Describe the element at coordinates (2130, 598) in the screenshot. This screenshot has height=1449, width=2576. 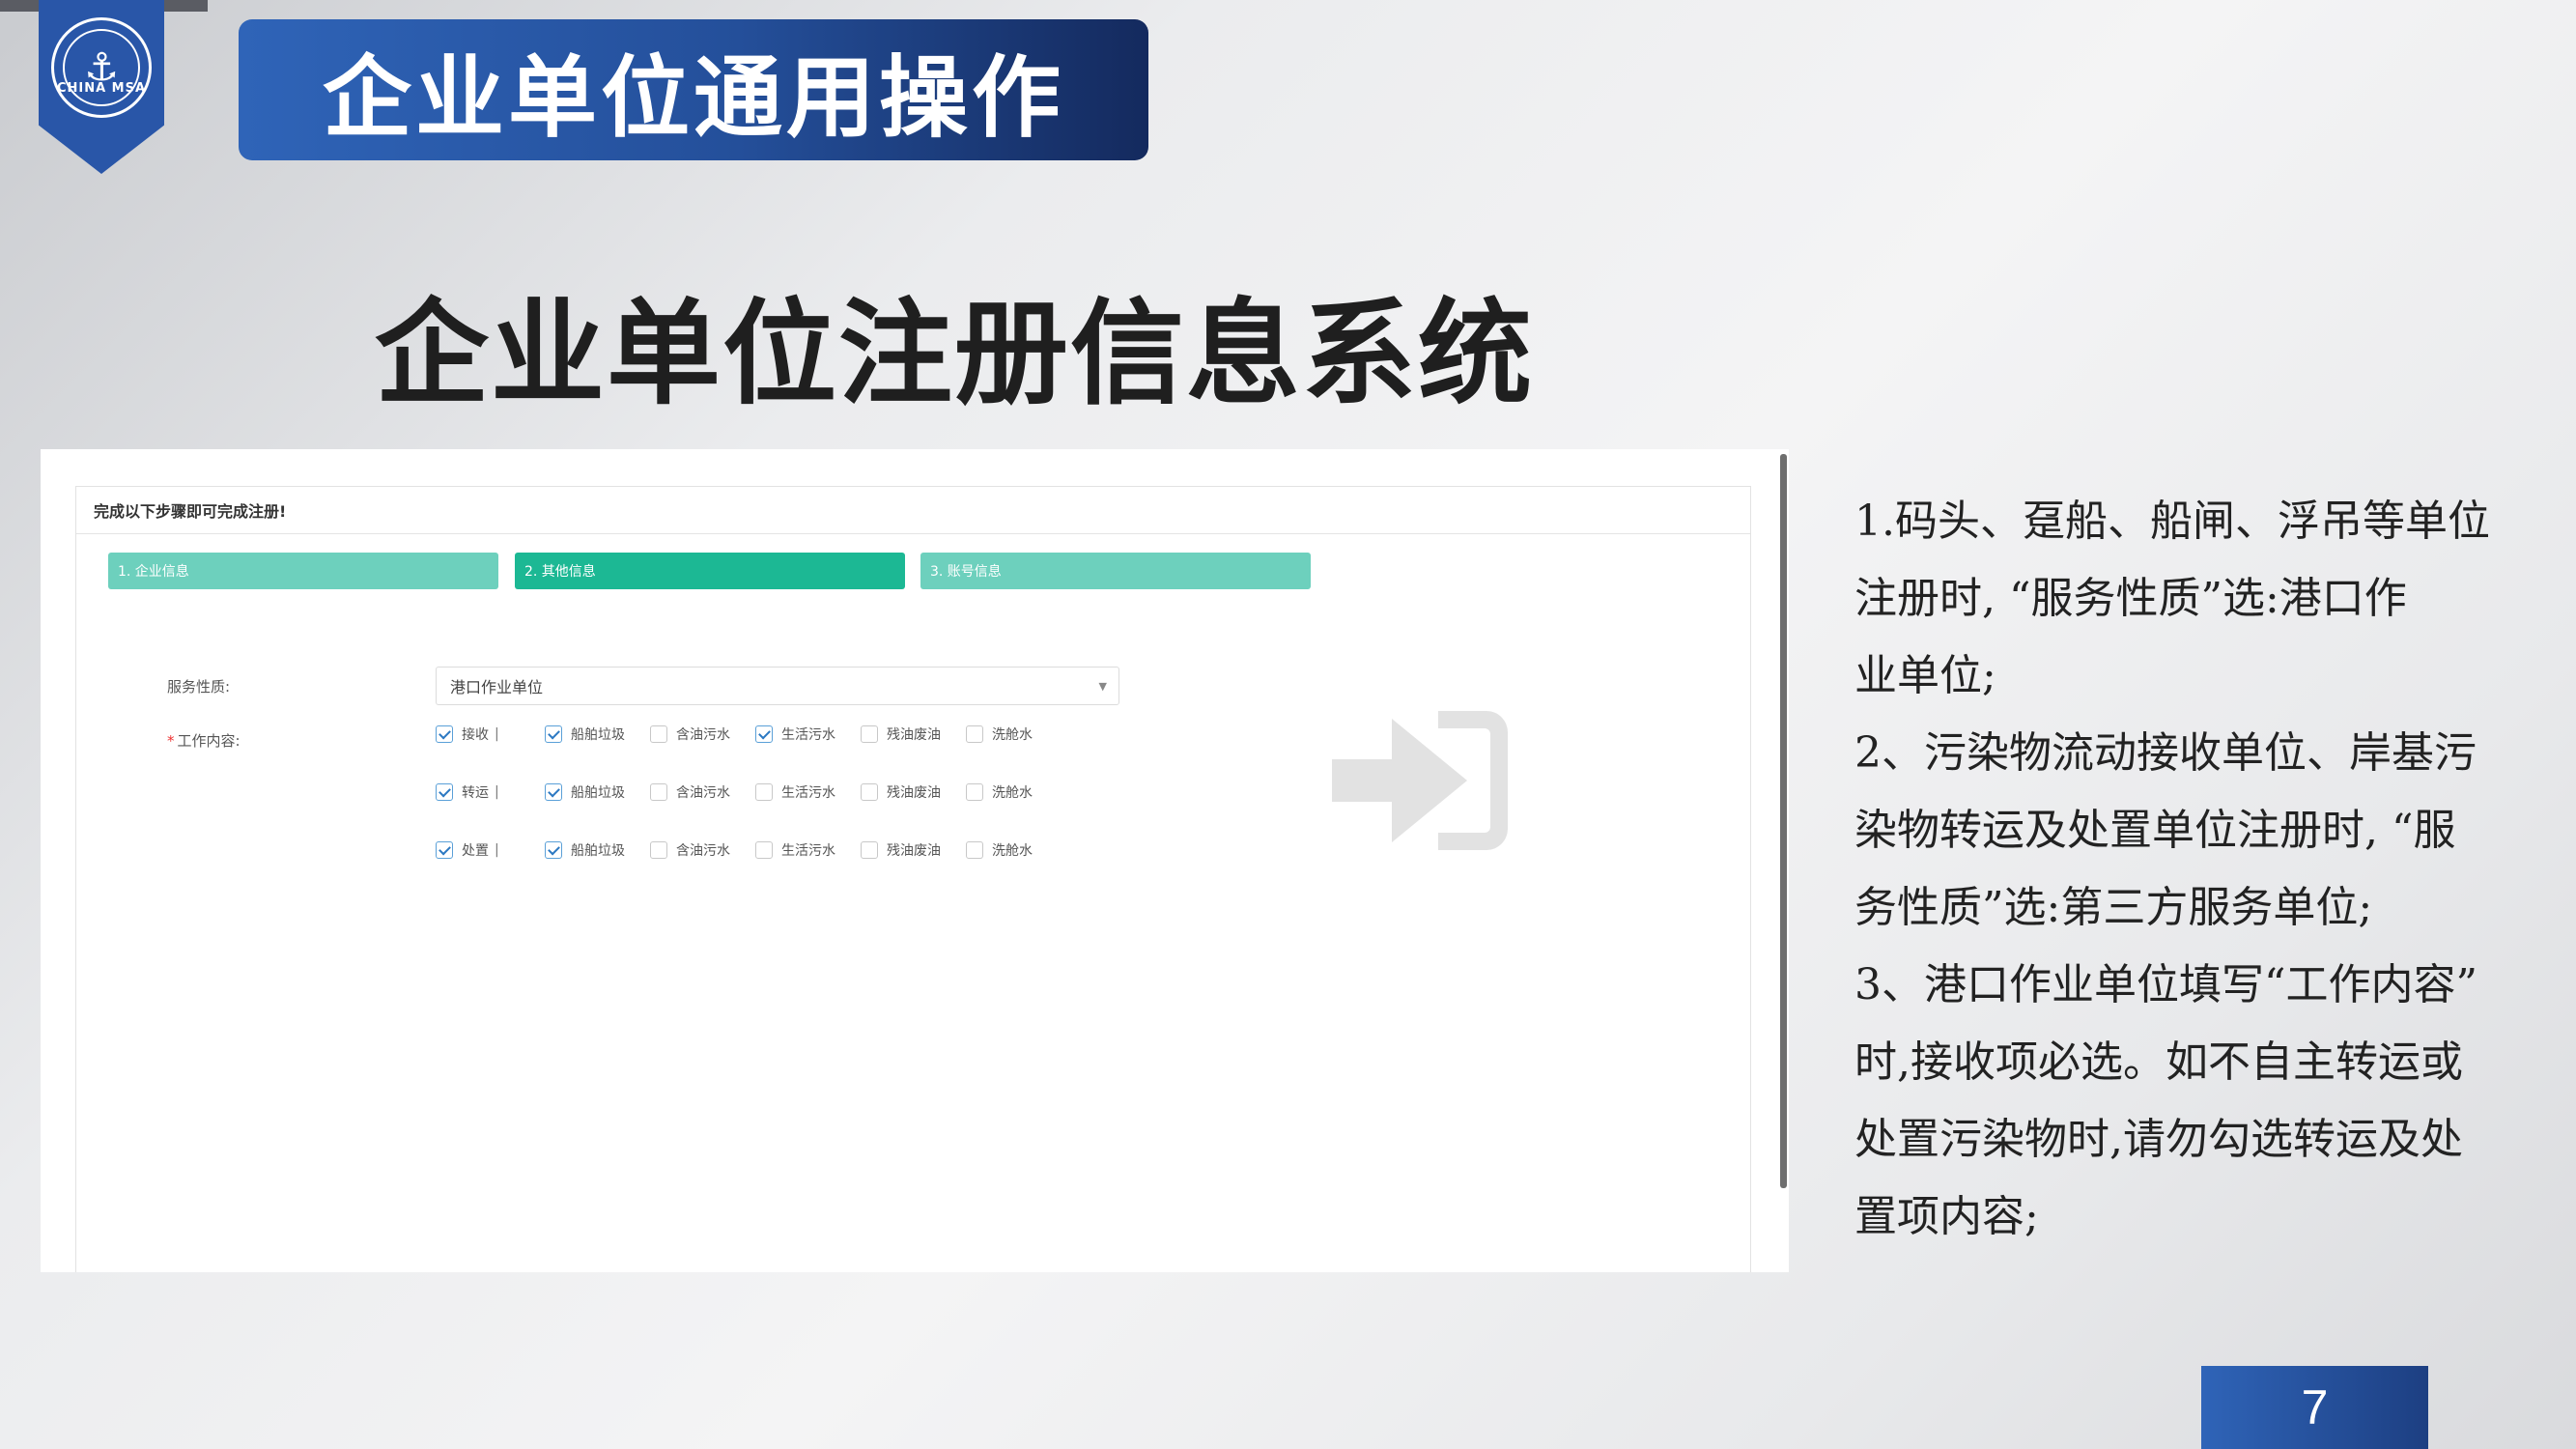
I see `note-line: 注册时, “服务性质”选:港口作` at that location.